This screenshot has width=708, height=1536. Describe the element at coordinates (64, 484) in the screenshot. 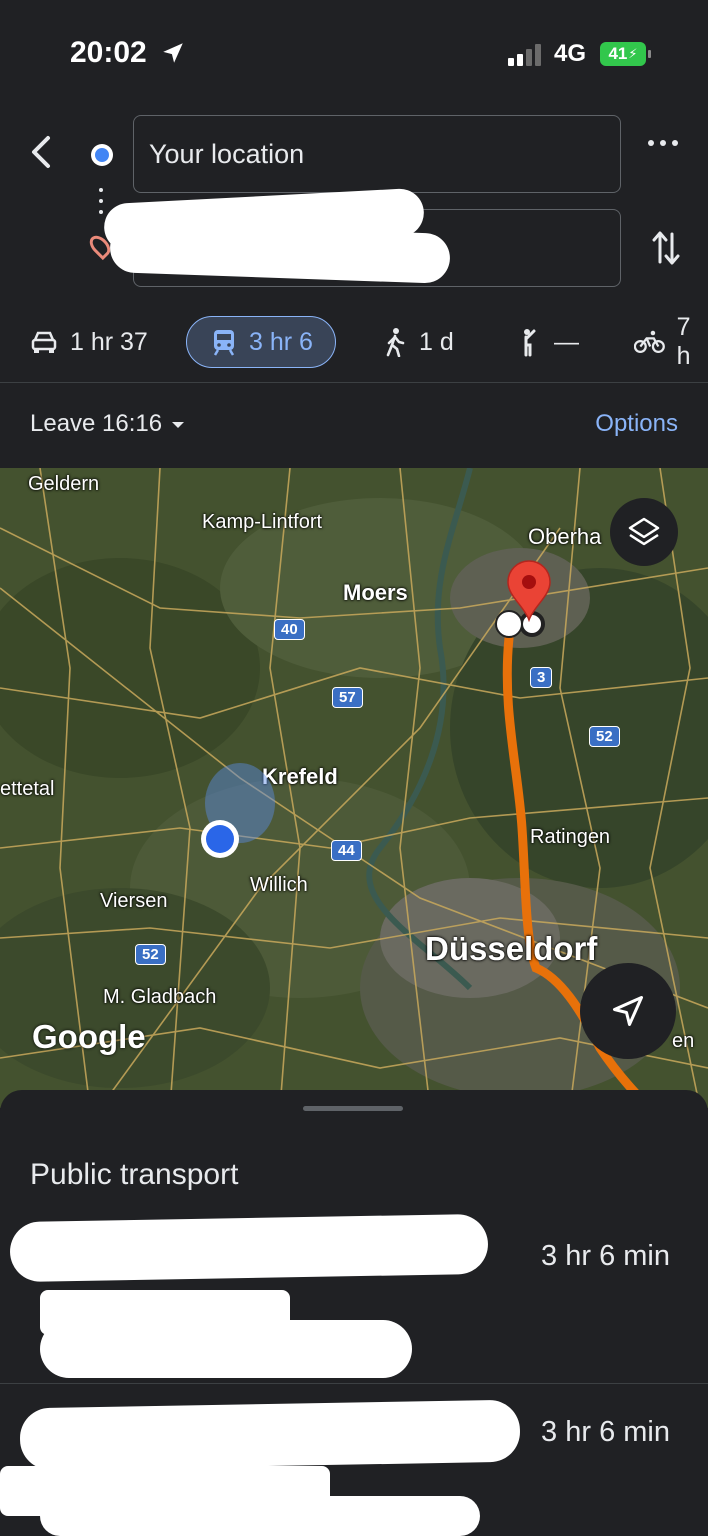

I see `map-label-geldern: Geldern` at that location.